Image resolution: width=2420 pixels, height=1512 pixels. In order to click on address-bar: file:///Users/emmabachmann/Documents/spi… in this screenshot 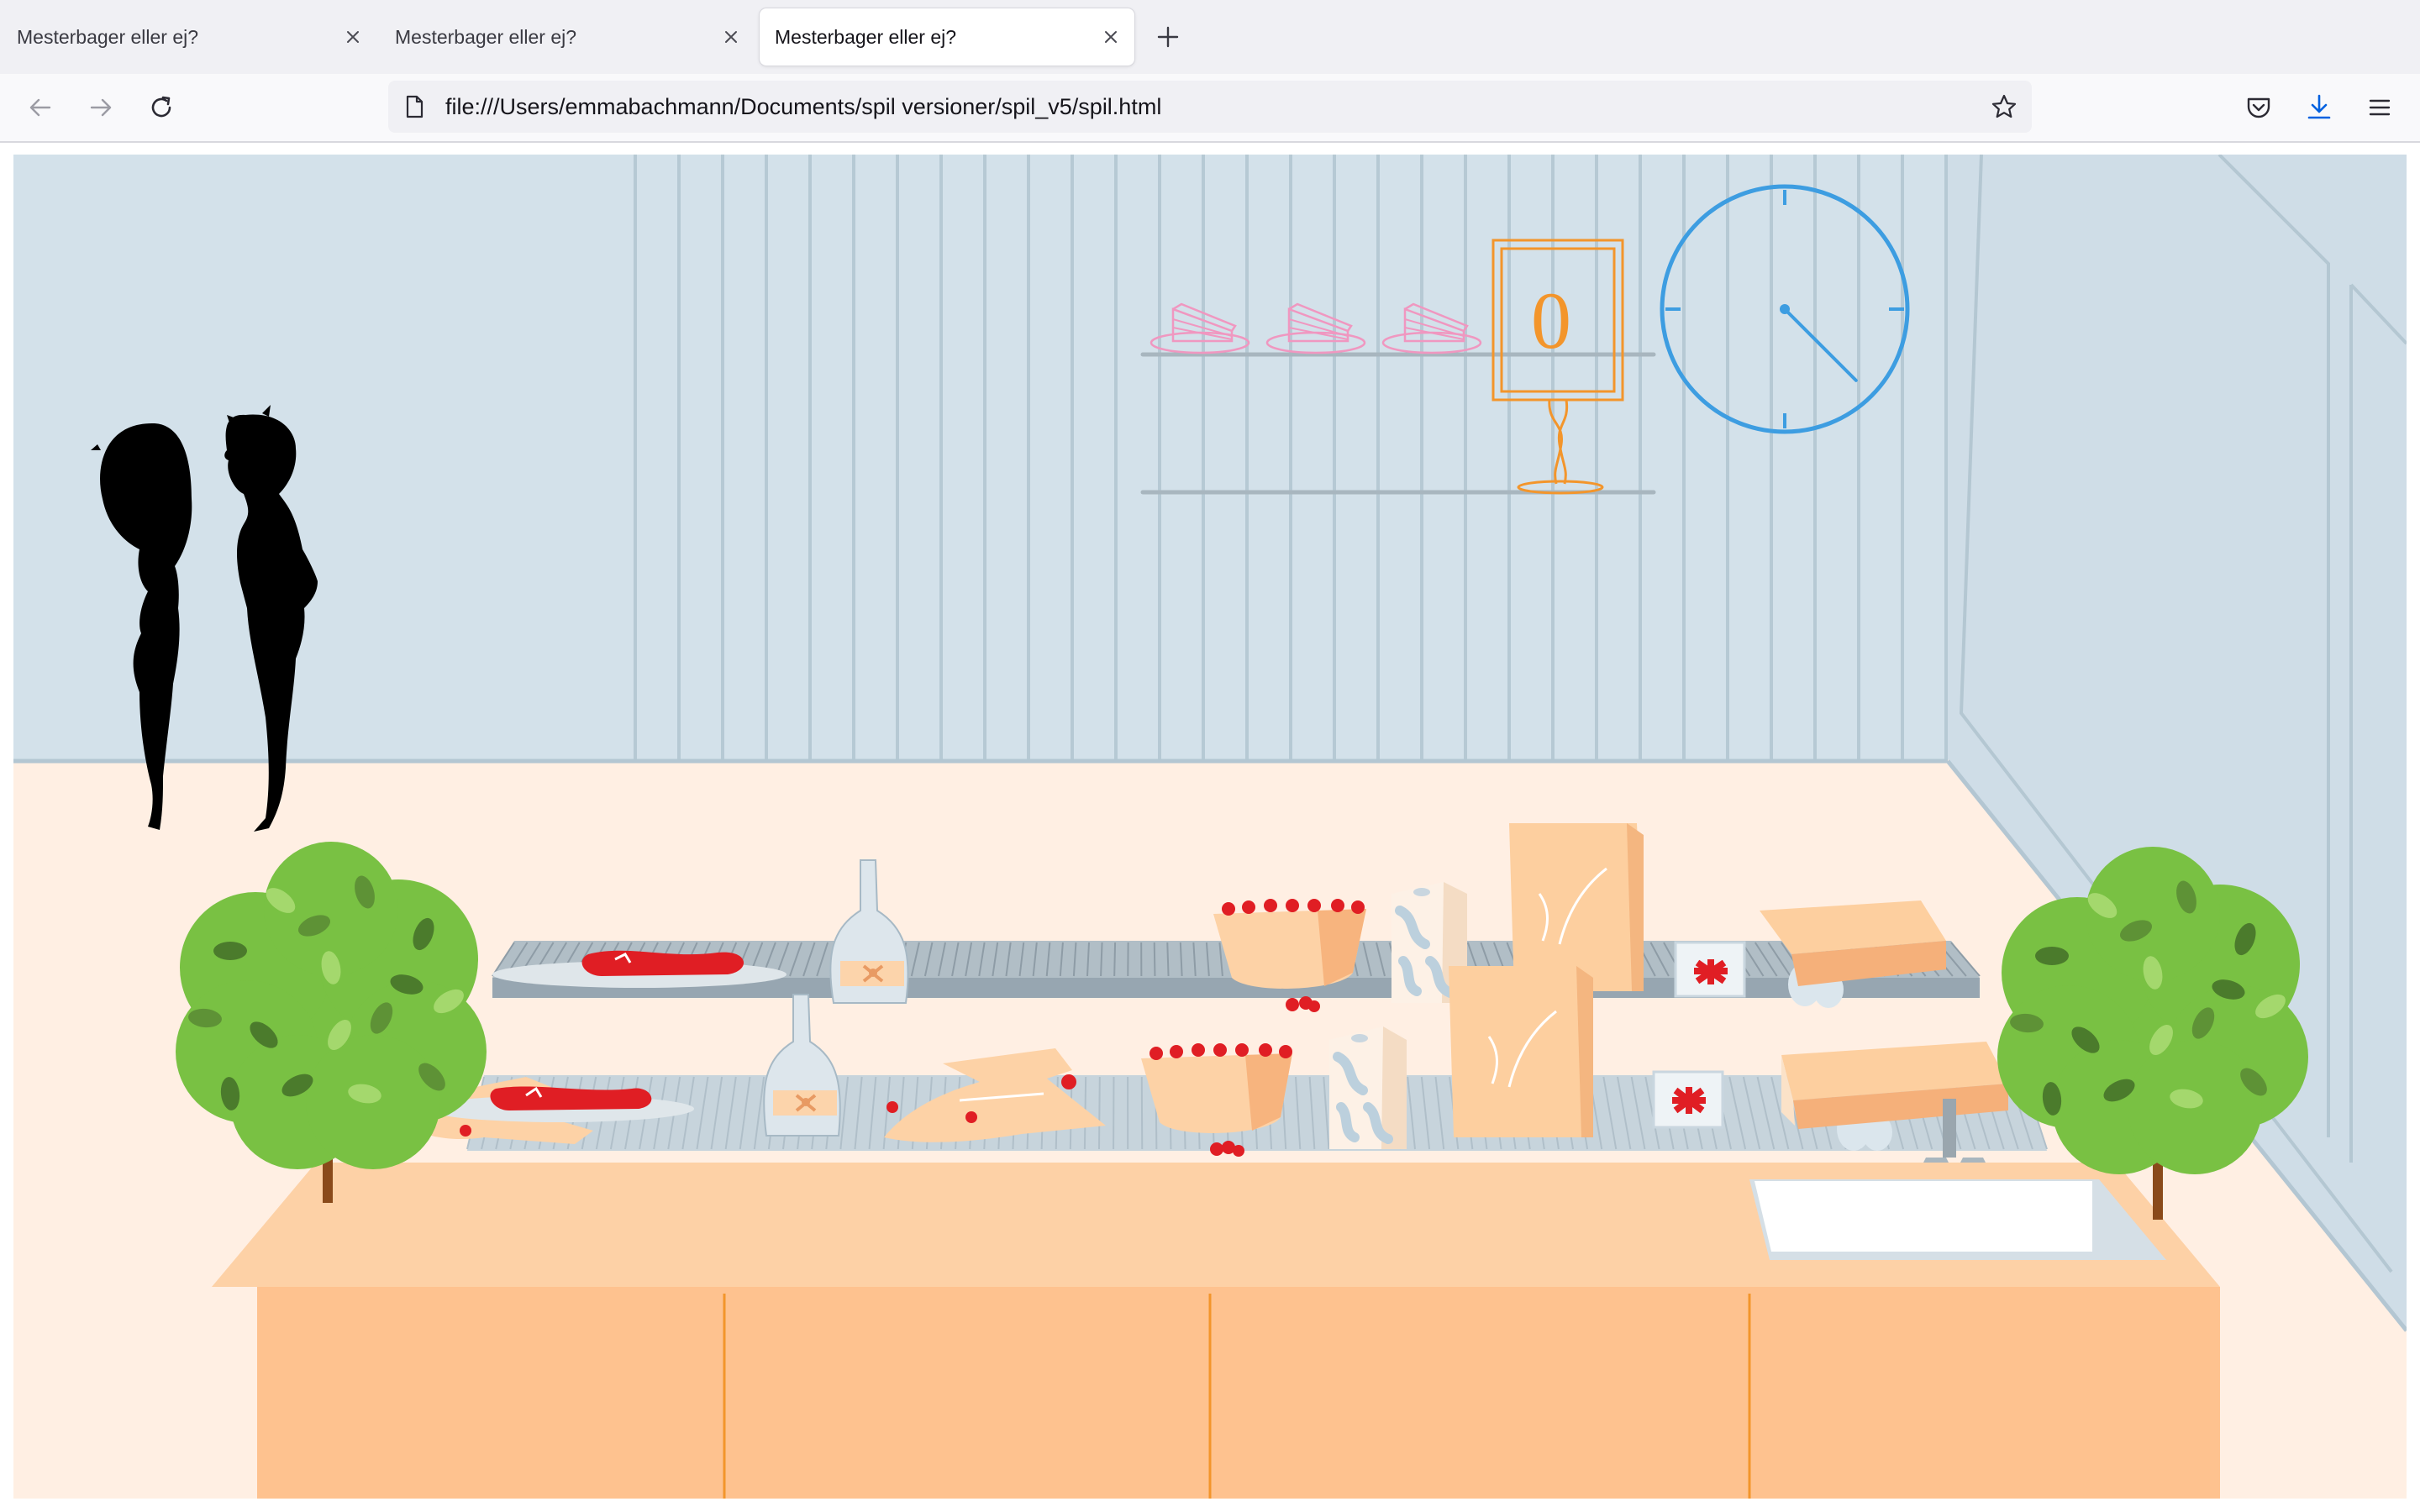, I will do `click(1210, 107)`.